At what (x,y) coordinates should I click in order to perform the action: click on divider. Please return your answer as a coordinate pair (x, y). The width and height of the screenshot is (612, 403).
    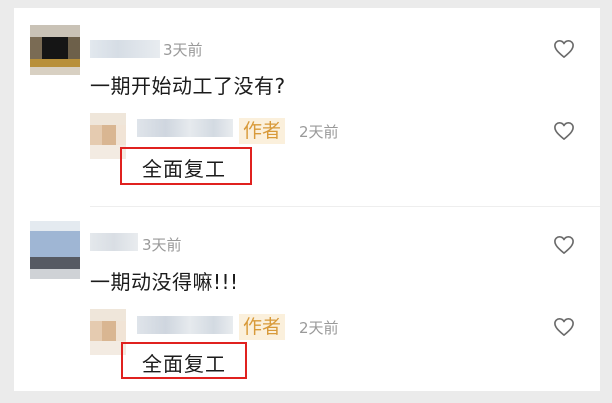
    Looking at the image, I should click on (345, 206).